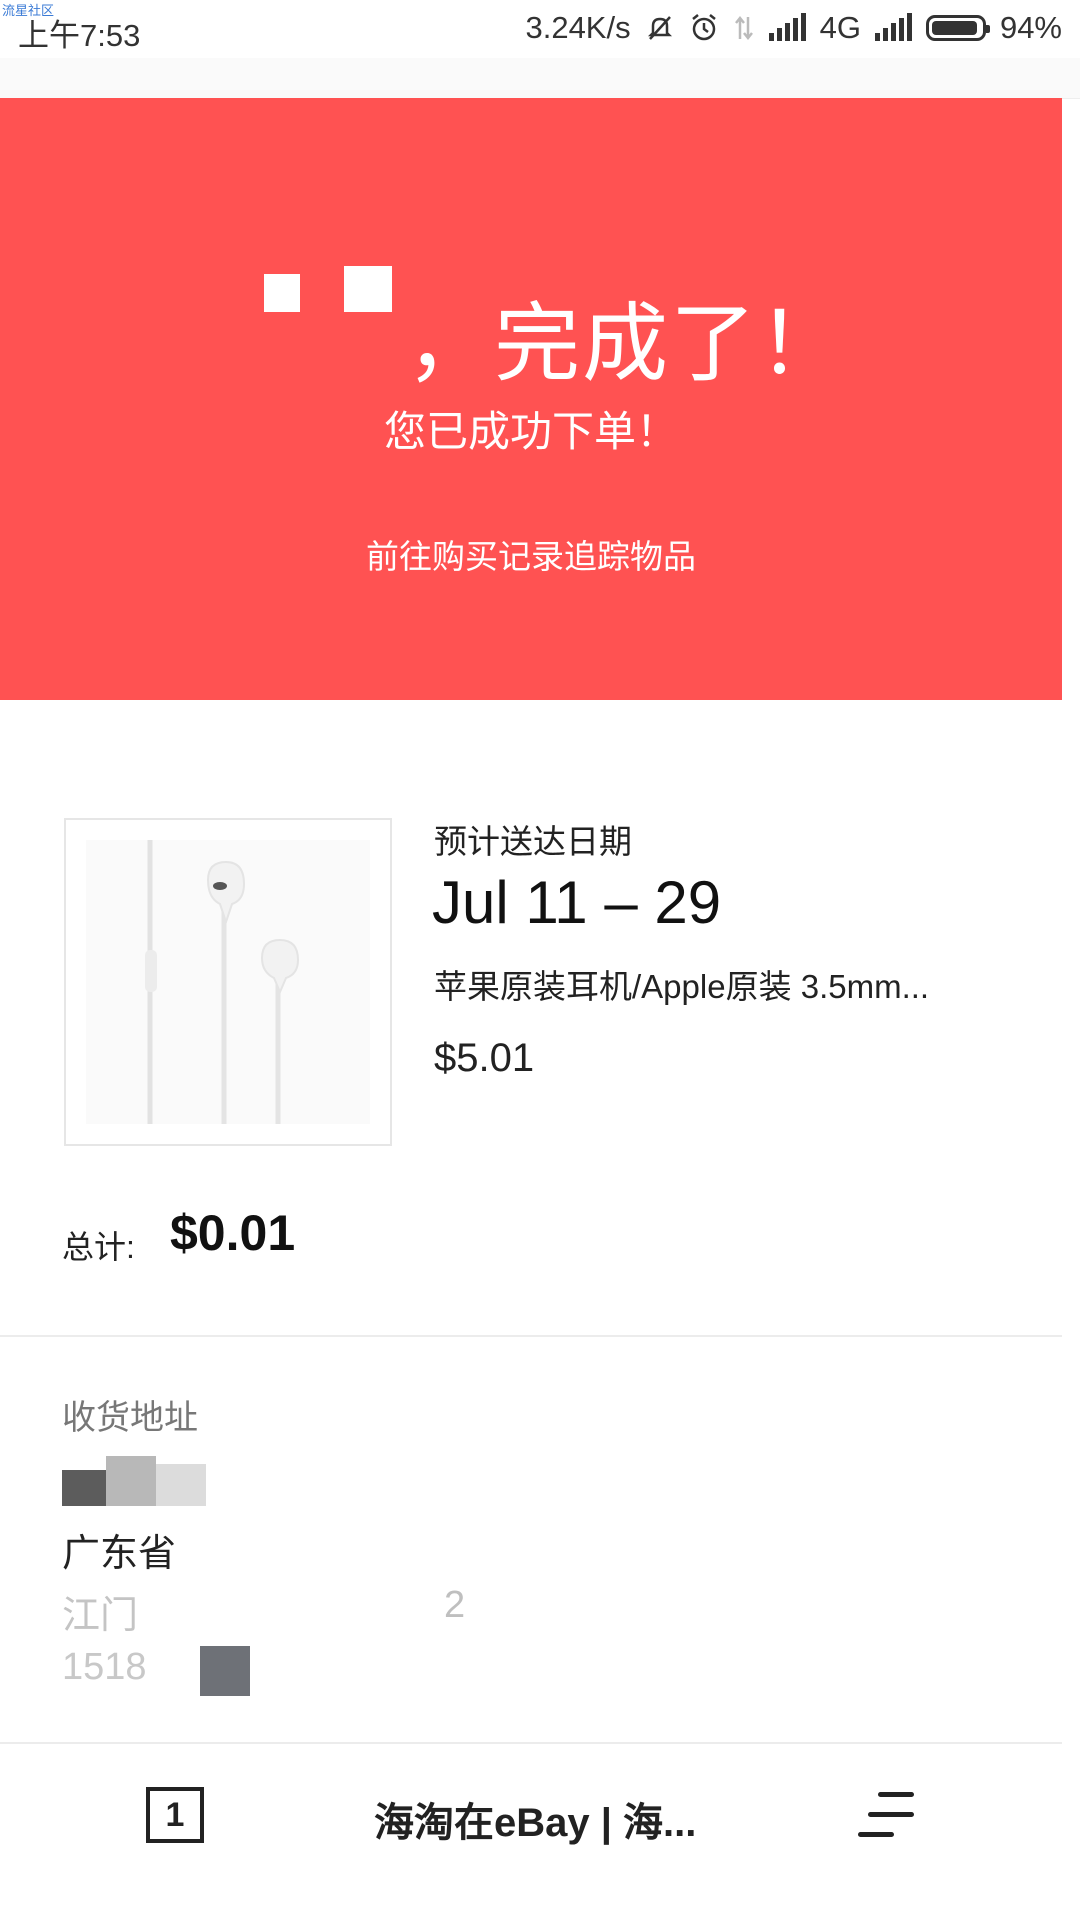 The image size is (1080, 1920). I want to click on data-arrows-icon, so click(744, 28).